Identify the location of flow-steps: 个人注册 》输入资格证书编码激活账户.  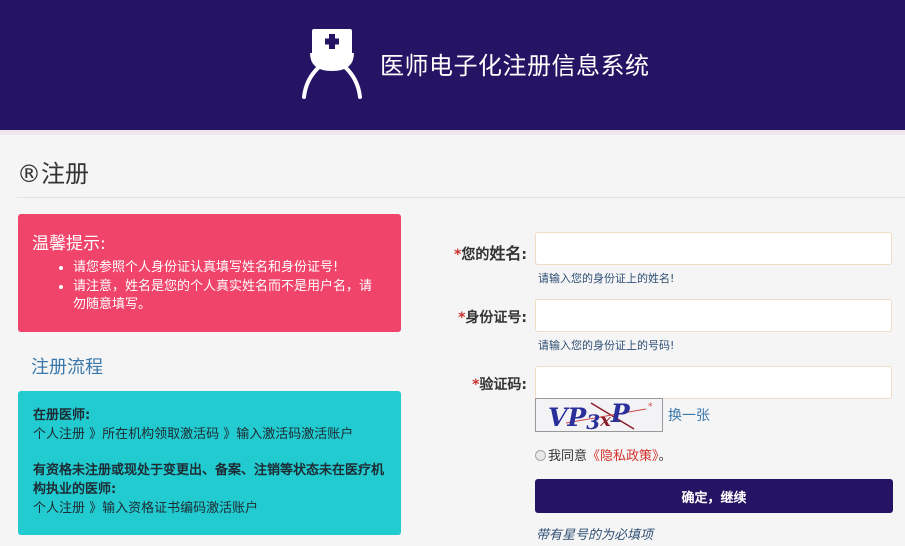
(146, 508).